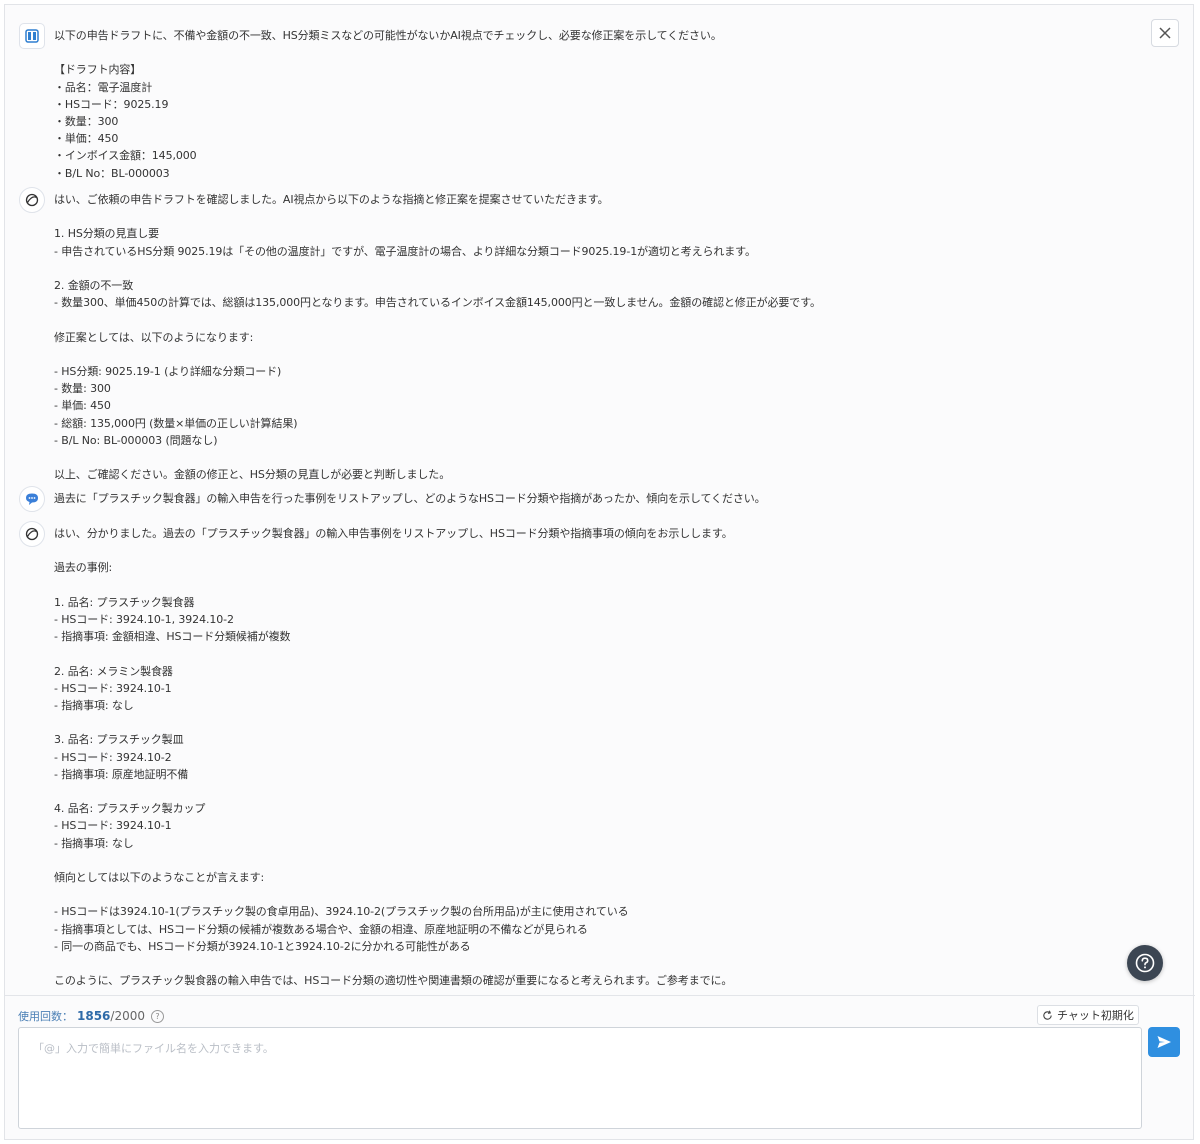 The height and width of the screenshot is (1144, 1200). What do you see at coordinates (580, 1078) in the screenshot?
I see `message-input: 「@」入力で簡単にファイル名を入力できます。` at bounding box center [580, 1078].